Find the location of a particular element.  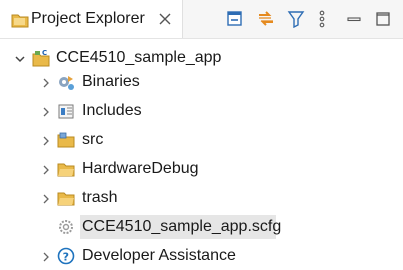

help-icon: ? is located at coordinates (66, 256).